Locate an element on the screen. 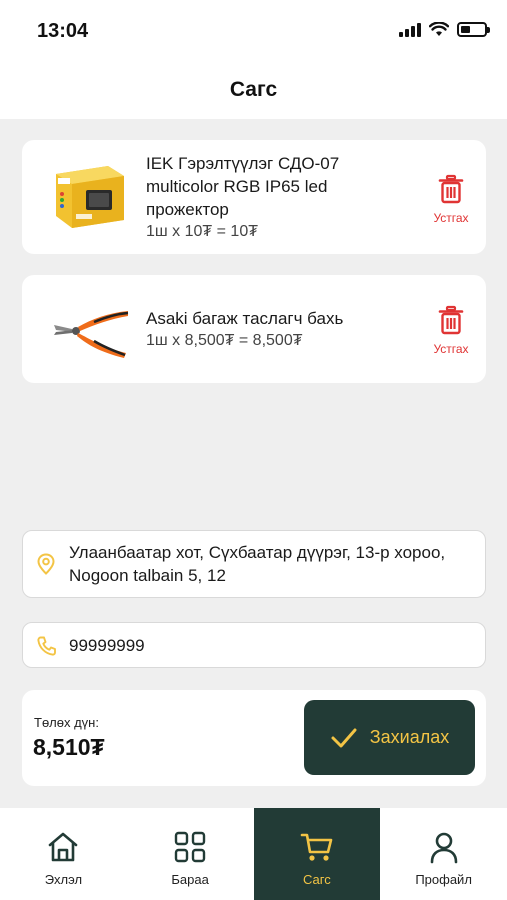 This screenshot has width=507, height=900. bottom-nav: Эхлэл Бараа Сагс Профайл is located at coordinates (253, 854).